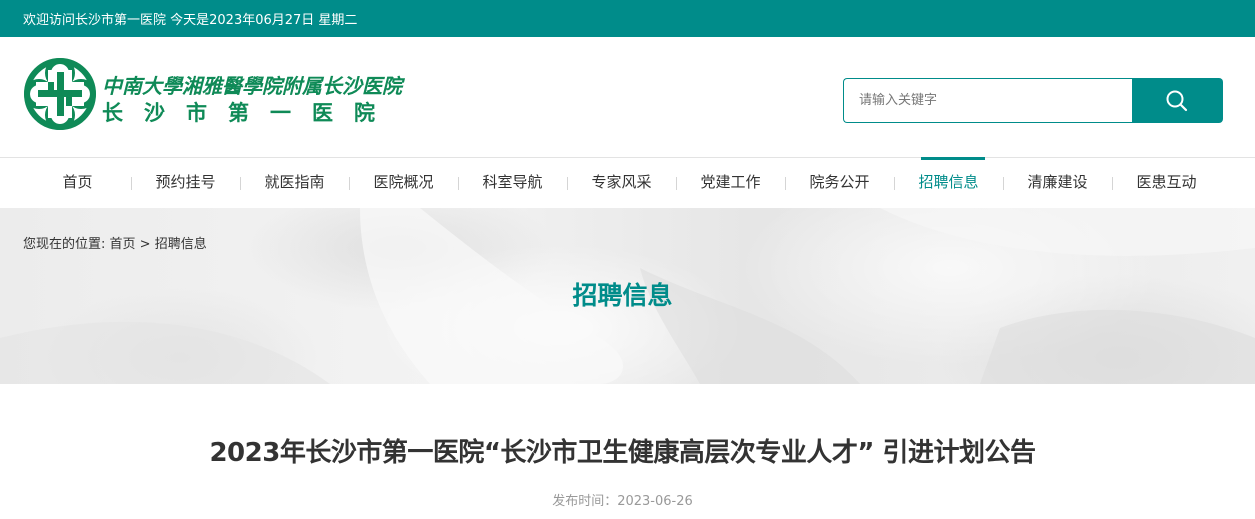 The height and width of the screenshot is (519, 1255). I want to click on article-title: 2023年长沙市第一医院“长沙市卫生健康高层次专业人才” 引进计划公告, so click(622, 453).